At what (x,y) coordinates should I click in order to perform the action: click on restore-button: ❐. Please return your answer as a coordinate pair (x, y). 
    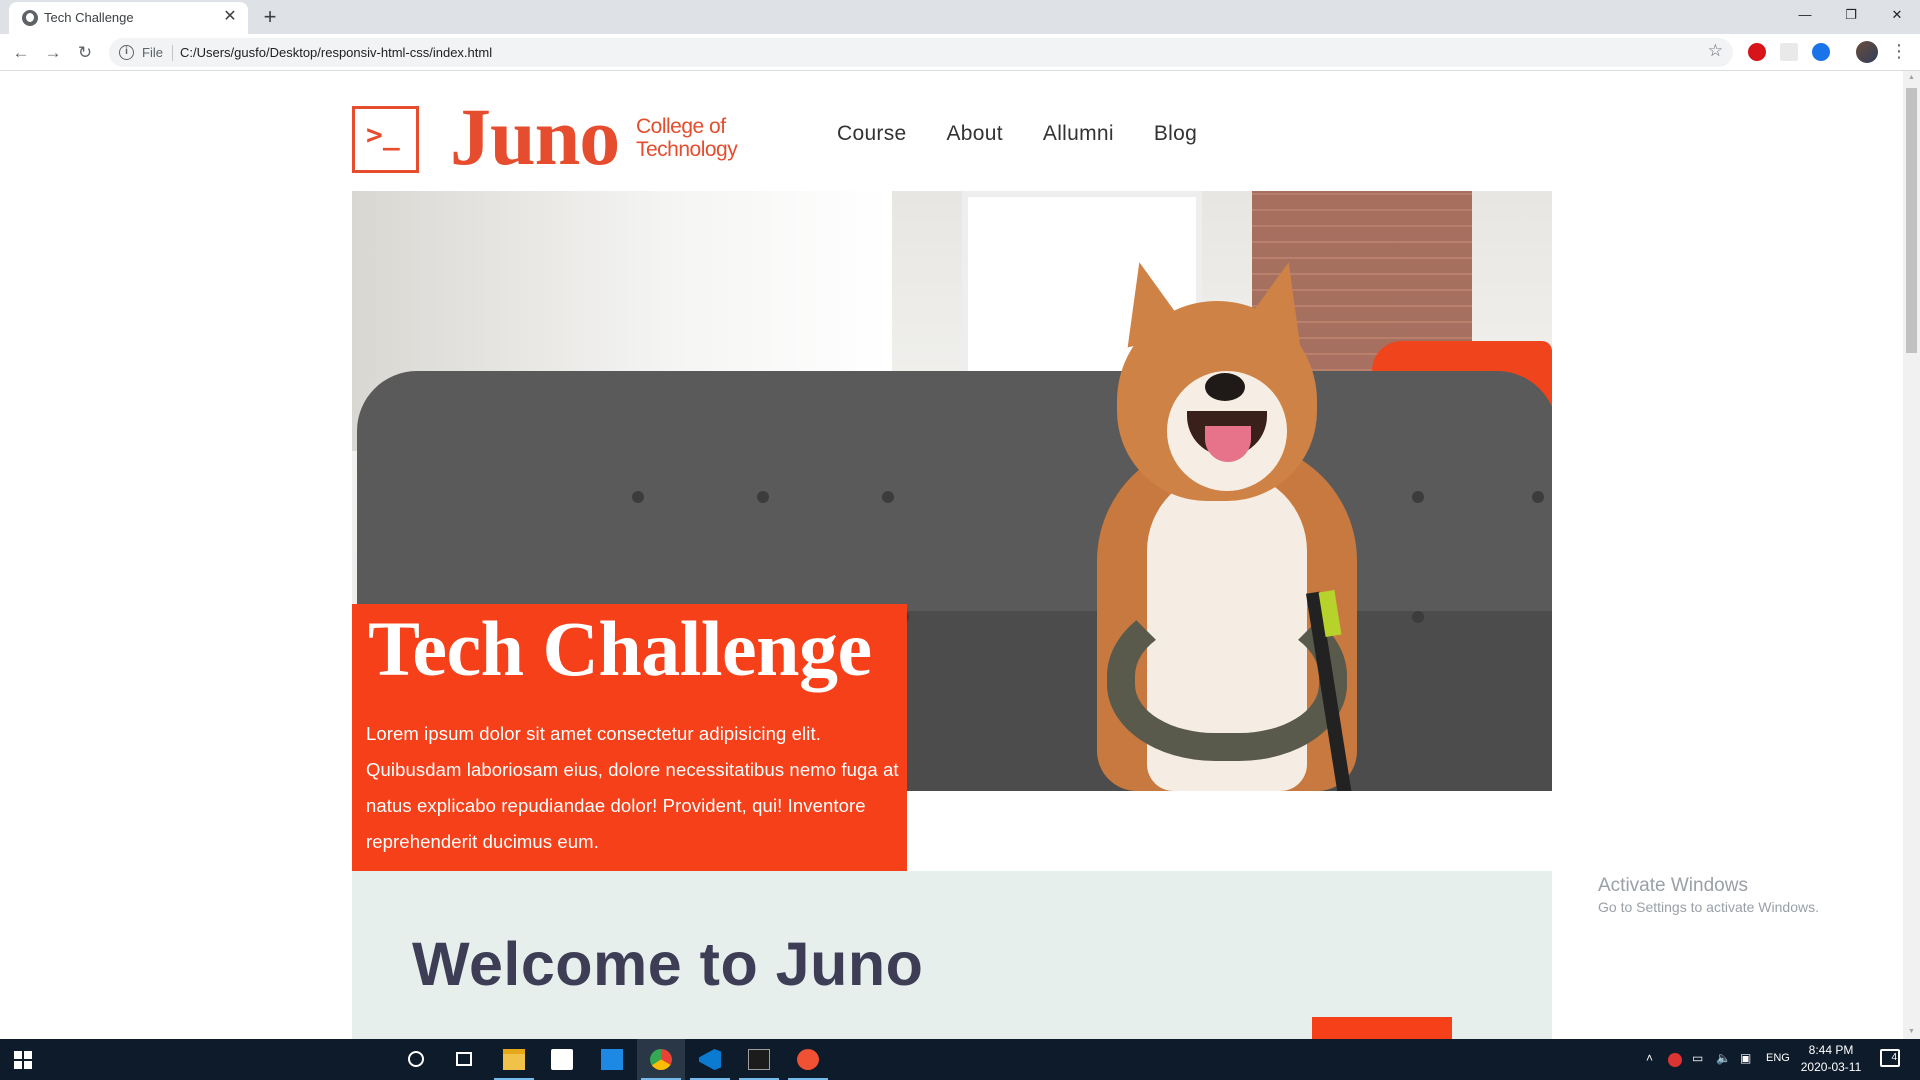
    Looking at the image, I should click on (1851, 15).